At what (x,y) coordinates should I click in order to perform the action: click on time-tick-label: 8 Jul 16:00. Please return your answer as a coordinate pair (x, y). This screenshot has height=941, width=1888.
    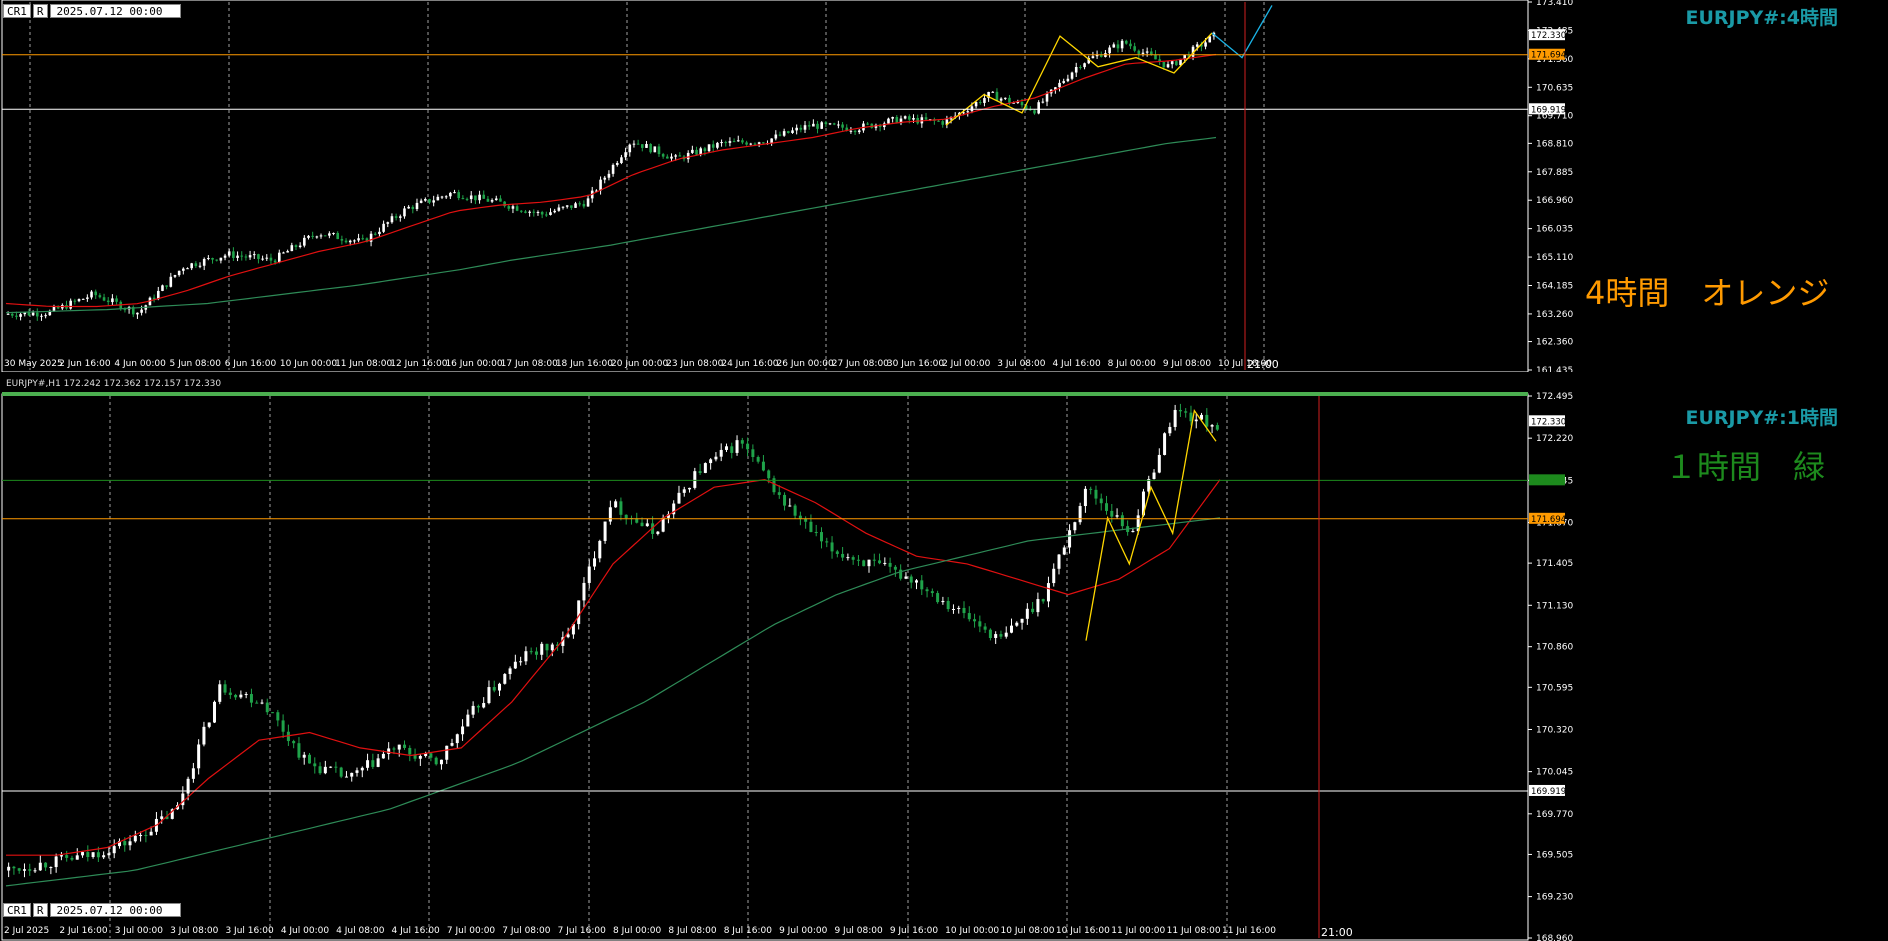
    Looking at the image, I should click on (748, 931).